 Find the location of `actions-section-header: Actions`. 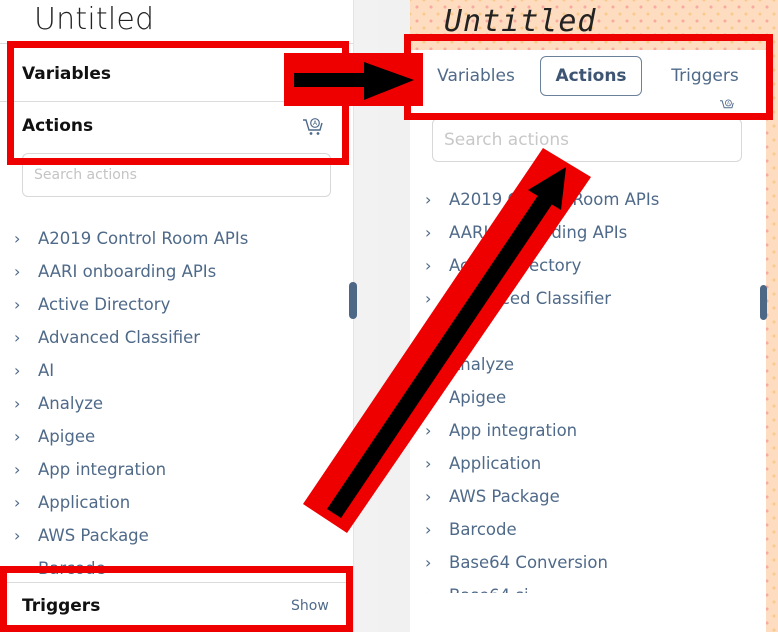

actions-section-header: Actions is located at coordinates (57, 126).